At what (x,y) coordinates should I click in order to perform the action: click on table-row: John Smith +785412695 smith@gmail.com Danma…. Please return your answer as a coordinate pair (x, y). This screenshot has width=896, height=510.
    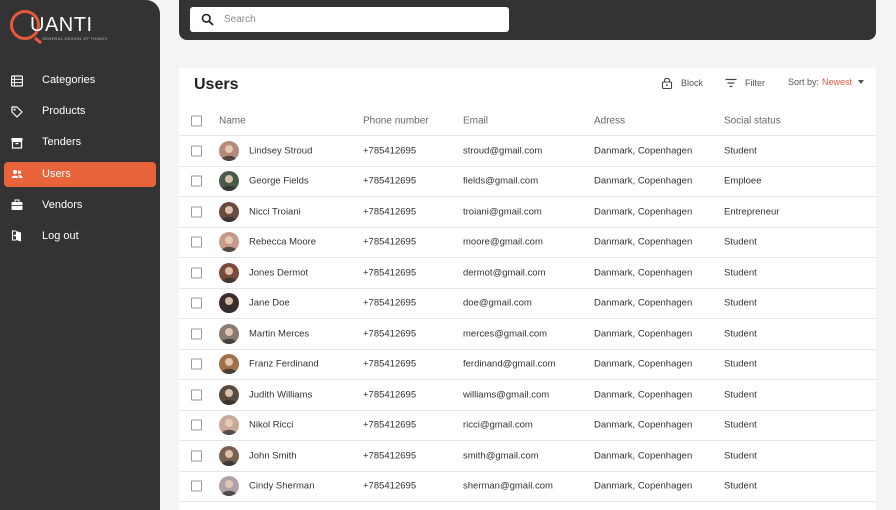
    Looking at the image, I should click on (527, 456).